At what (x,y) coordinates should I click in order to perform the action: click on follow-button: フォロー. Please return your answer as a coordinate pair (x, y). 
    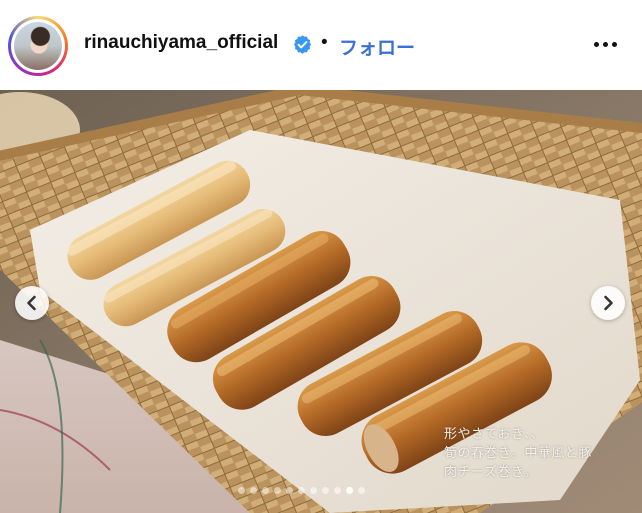
    Looking at the image, I should click on (377, 46).